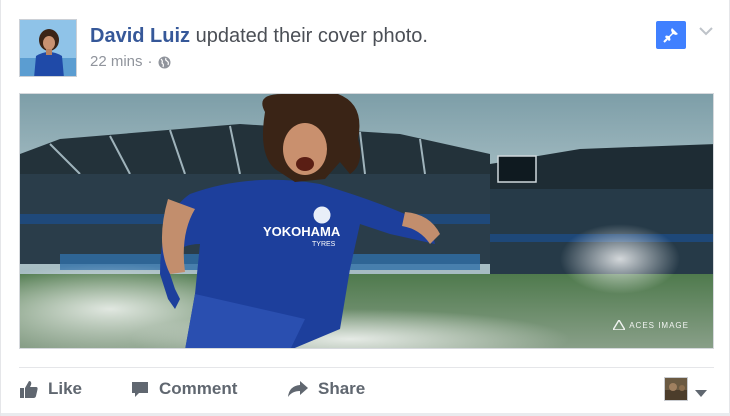 This screenshot has height=416, width=730. I want to click on comment-icon, so click(140, 389).